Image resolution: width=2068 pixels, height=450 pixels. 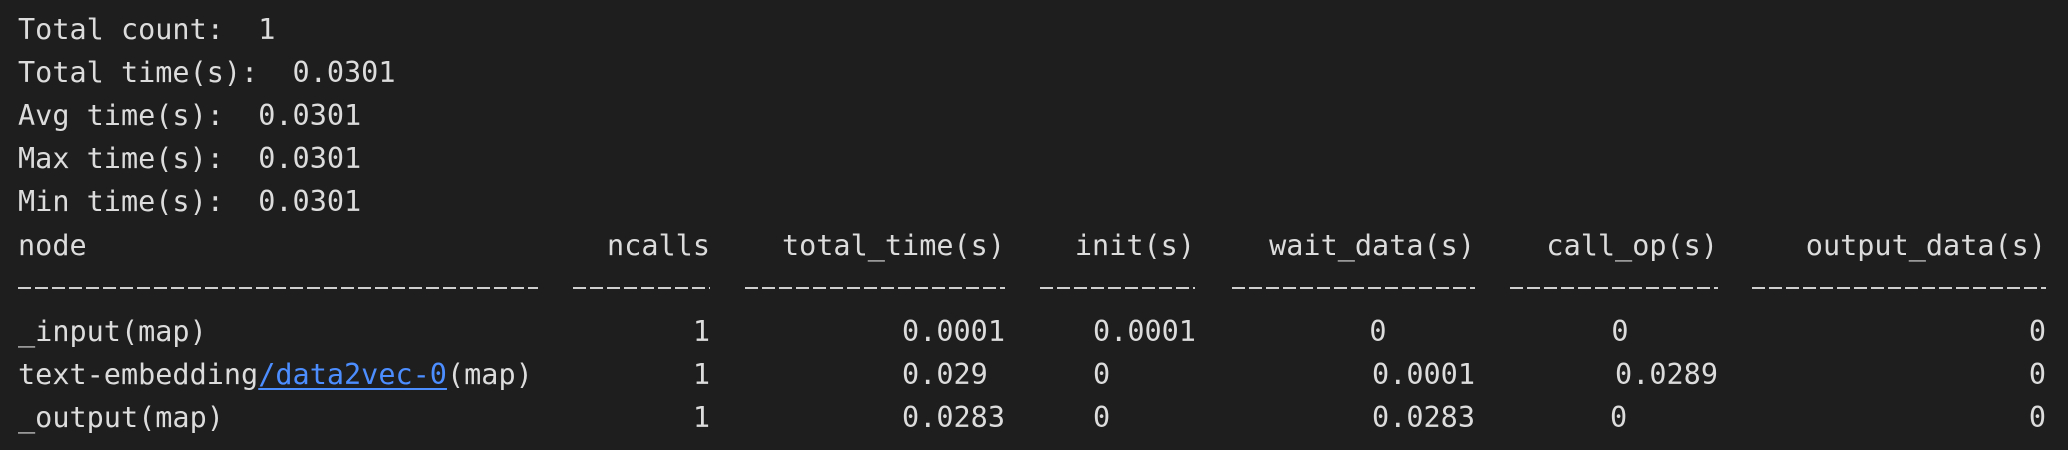 What do you see at coordinates (893, 245) in the screenshot?
I see `header-total-time: total_time(s)` at bounding box center [893, 245].